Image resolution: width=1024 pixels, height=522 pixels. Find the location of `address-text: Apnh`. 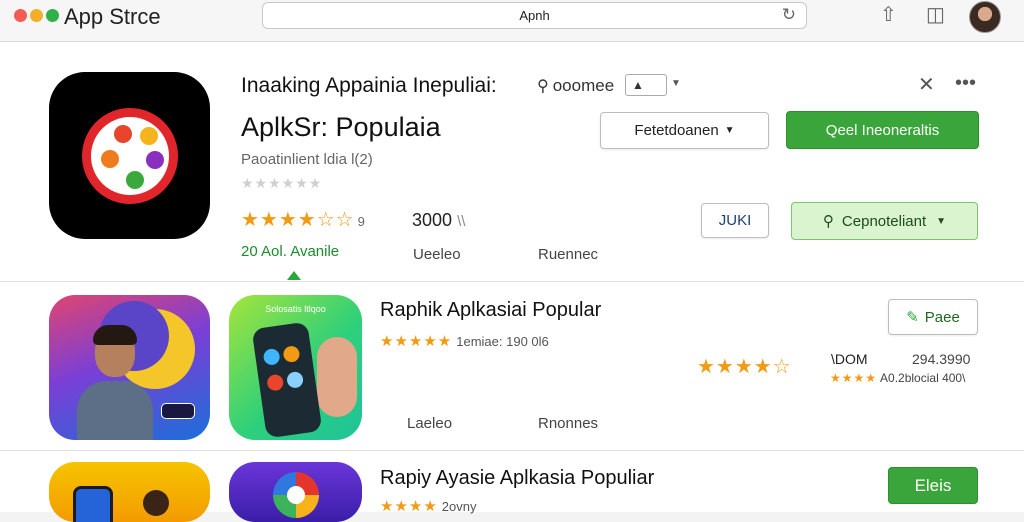

address-text: Apnh is located at coordinates (534, 15).